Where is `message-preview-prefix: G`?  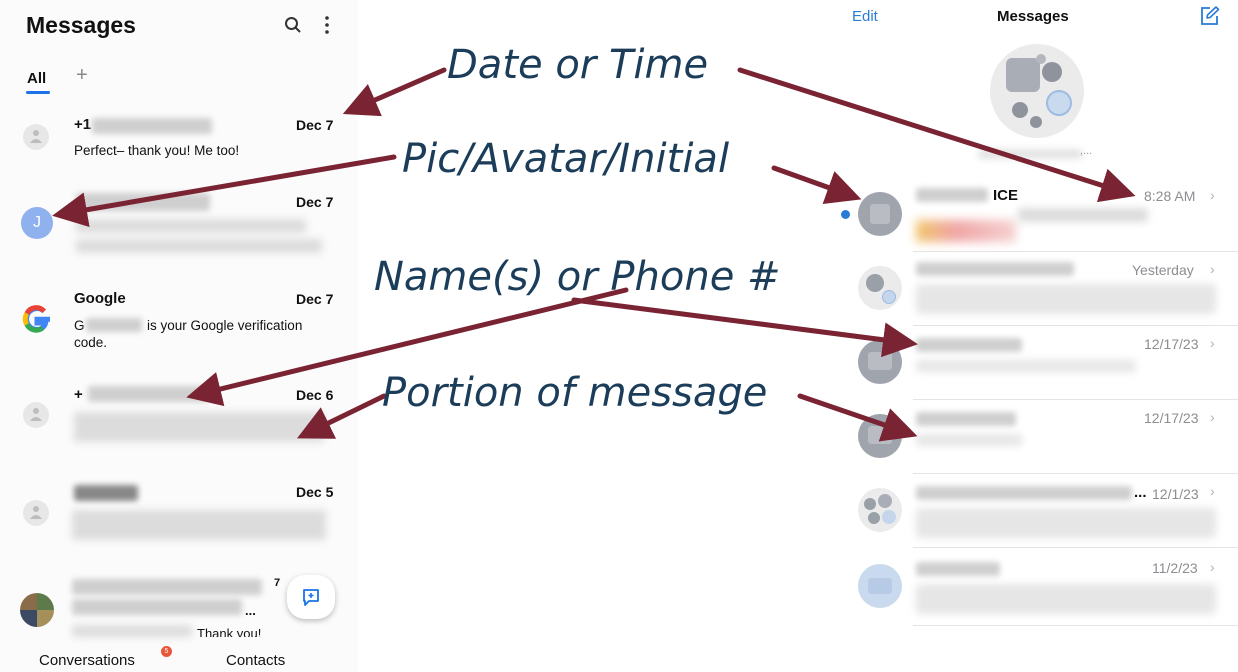 message-preview-prefix: G is located at coordinates (79, 325).